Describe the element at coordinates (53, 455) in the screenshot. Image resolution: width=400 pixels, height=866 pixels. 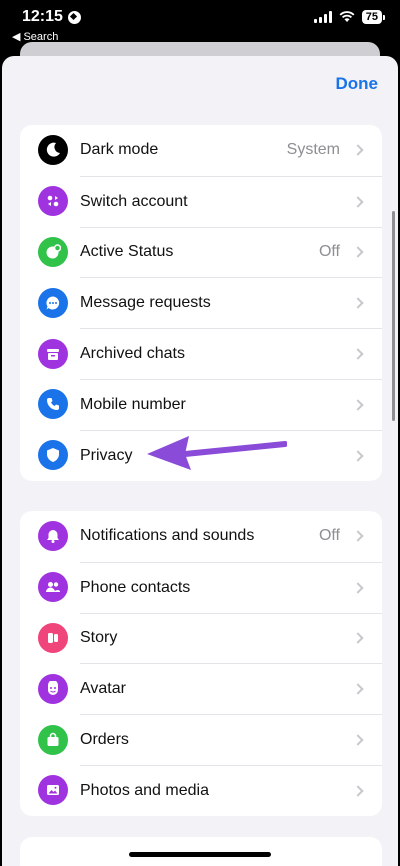
I see `shield-icon` at that location.